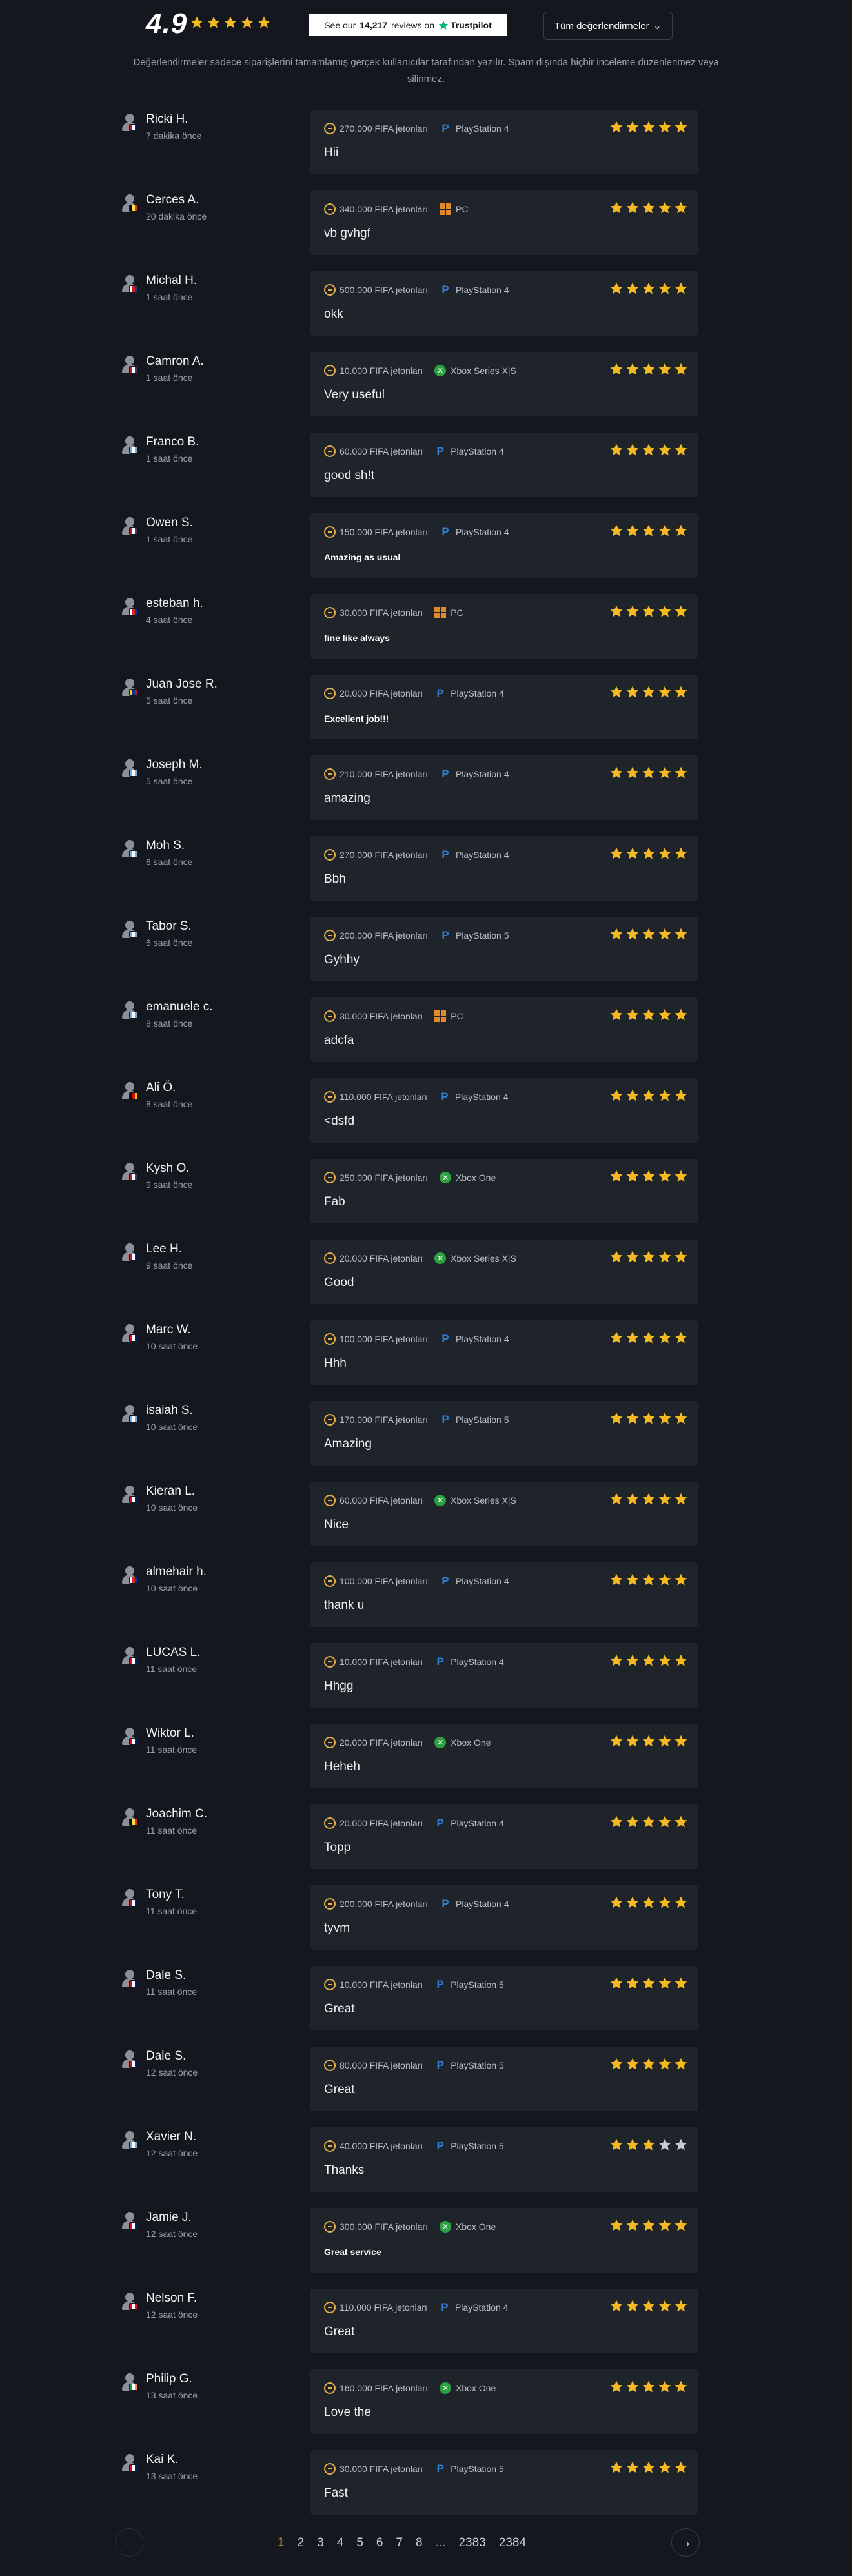  What do you see at coordinates (167, 119) in the screenshot?
I see `reviewer-name: Ricki H.` at bounding box center [167, 119].